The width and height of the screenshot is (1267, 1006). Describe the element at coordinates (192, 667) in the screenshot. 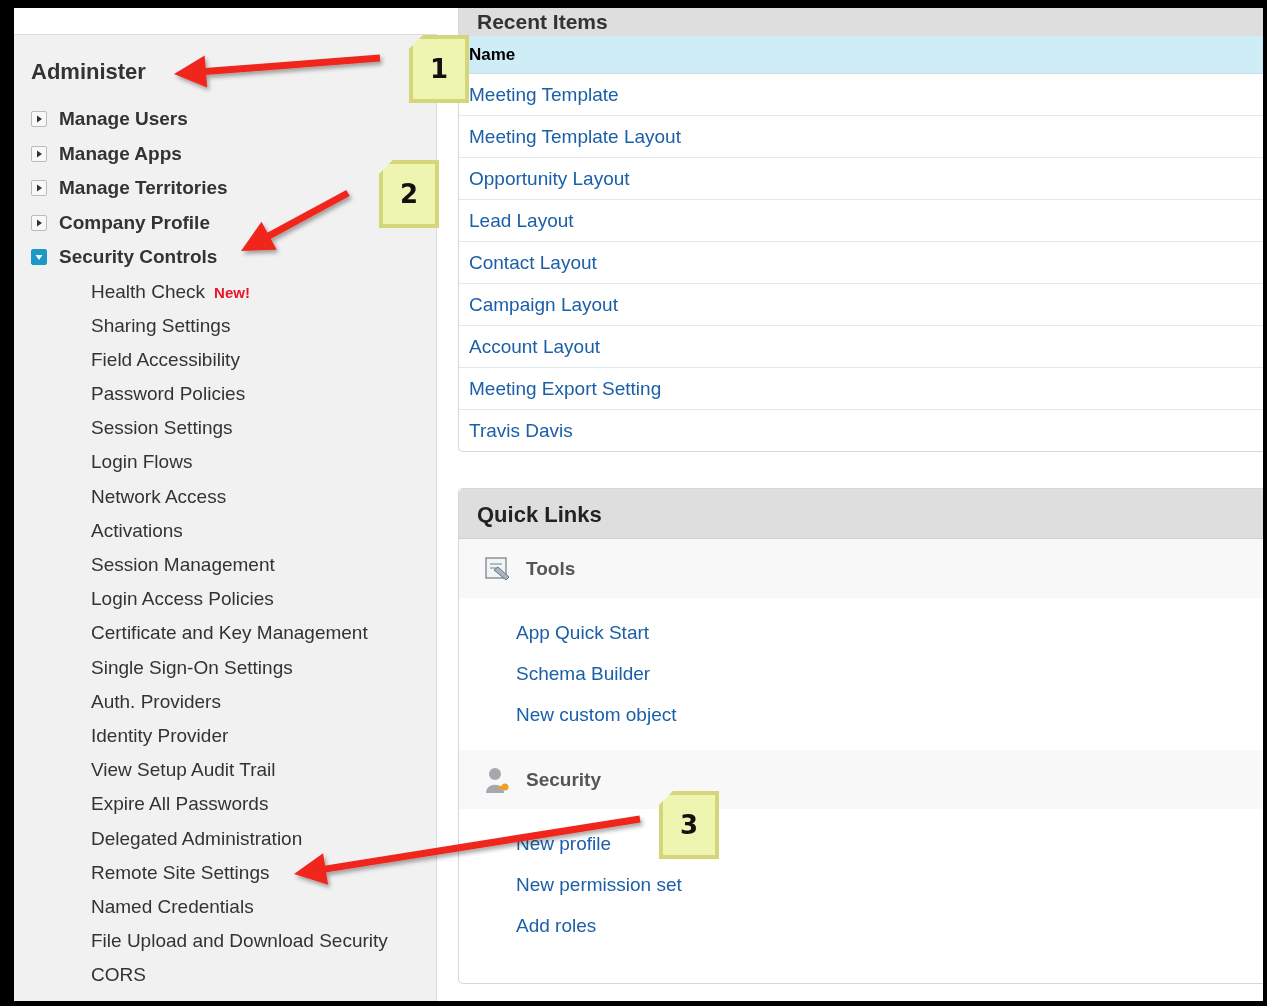

I see `sidebar-item: Single Sign-On Settings` at that location.